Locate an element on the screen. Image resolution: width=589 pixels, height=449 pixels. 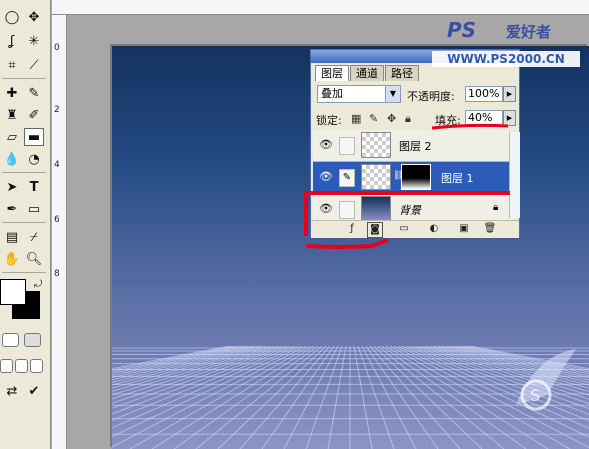
svg-text: S is located at coordinates (535, 395).